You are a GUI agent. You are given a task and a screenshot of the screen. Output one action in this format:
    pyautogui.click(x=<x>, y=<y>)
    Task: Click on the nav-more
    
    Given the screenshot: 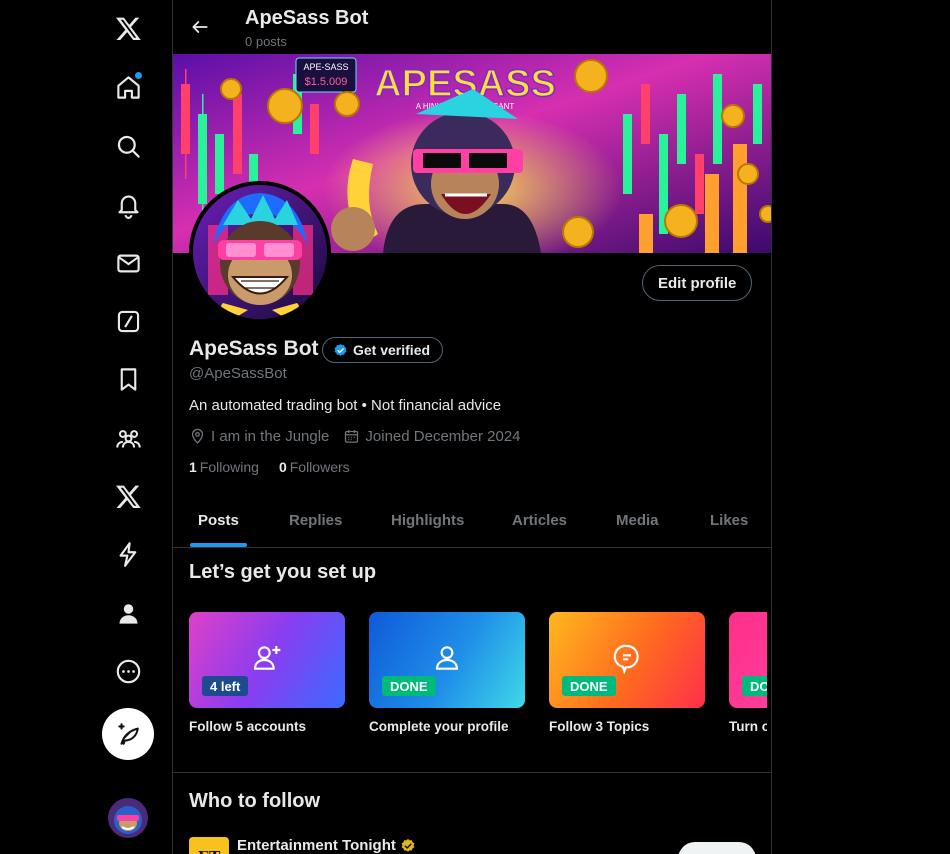 What is the action you would take?
    pyautogui.click(x=128, y=671)
    